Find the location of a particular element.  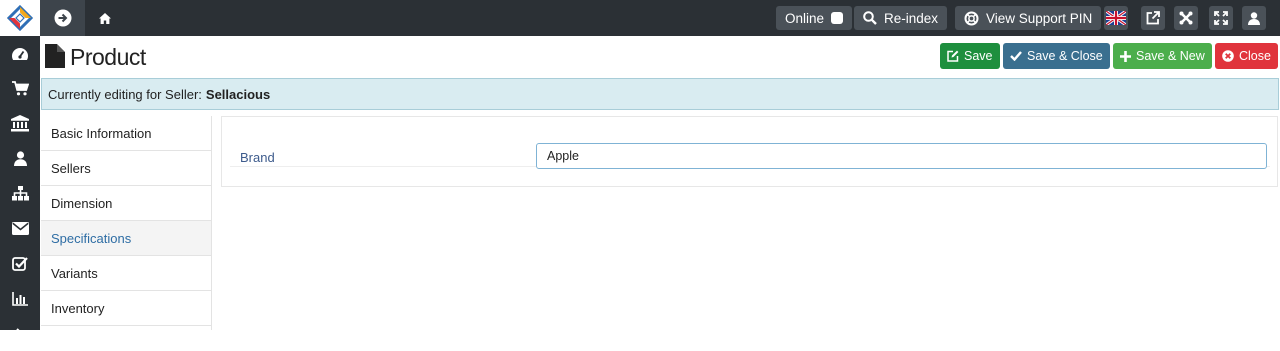

life-ring-icon is located at coordinates (971, 18).